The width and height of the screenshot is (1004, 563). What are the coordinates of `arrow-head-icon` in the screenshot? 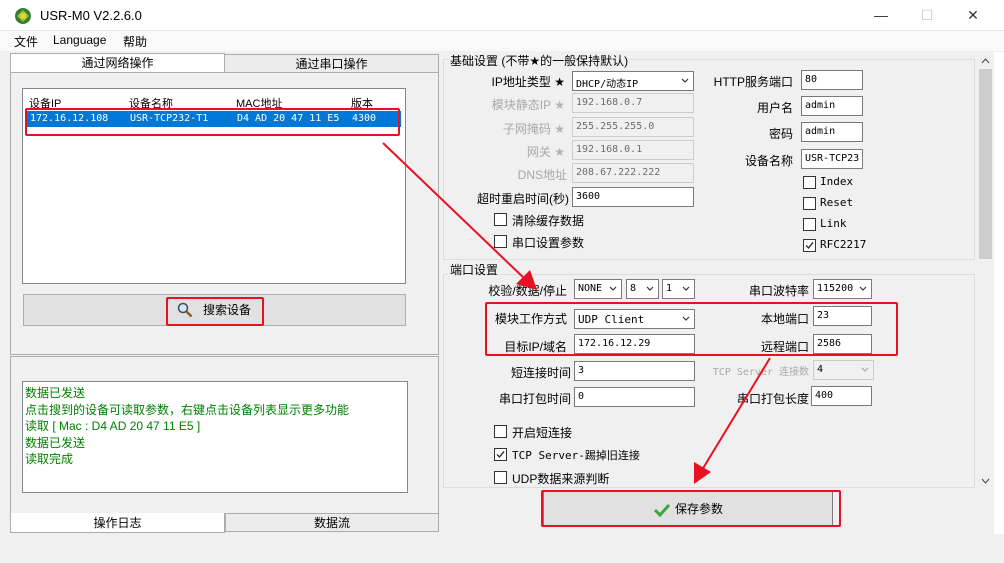 It's located at (702, 473).